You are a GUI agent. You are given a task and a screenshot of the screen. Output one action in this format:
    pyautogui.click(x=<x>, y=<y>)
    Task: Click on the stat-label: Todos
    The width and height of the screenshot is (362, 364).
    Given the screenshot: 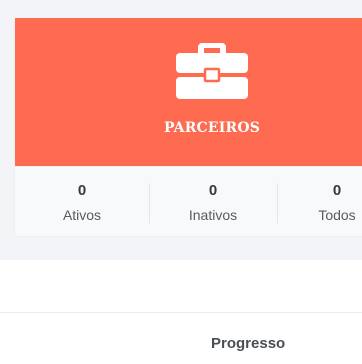 What is the action you would take?
    pyautogui.click(x=337, y=215)
    